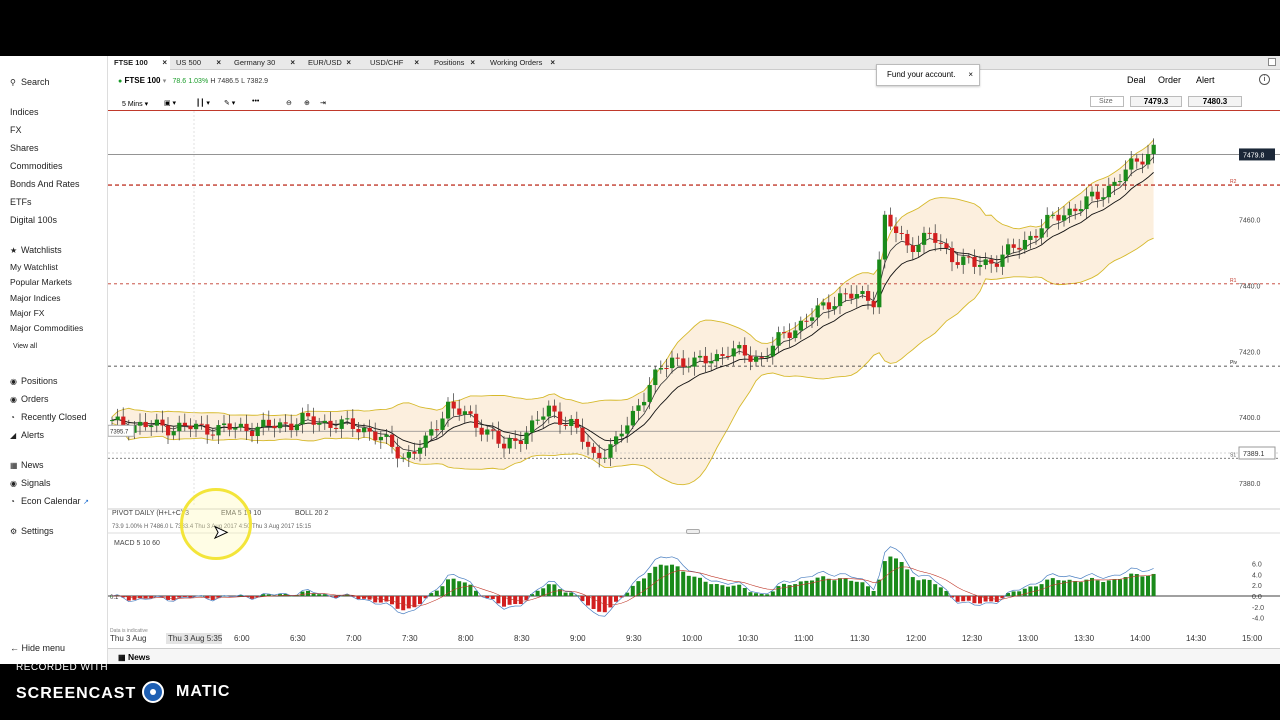 Image resolution: width=1280 pixels, height=720 pixels. What do you see at coordinates (36, 166) in the screenshot?
I see `sidebar-item-commodities: Commodities` at bounding box center [36, 166].